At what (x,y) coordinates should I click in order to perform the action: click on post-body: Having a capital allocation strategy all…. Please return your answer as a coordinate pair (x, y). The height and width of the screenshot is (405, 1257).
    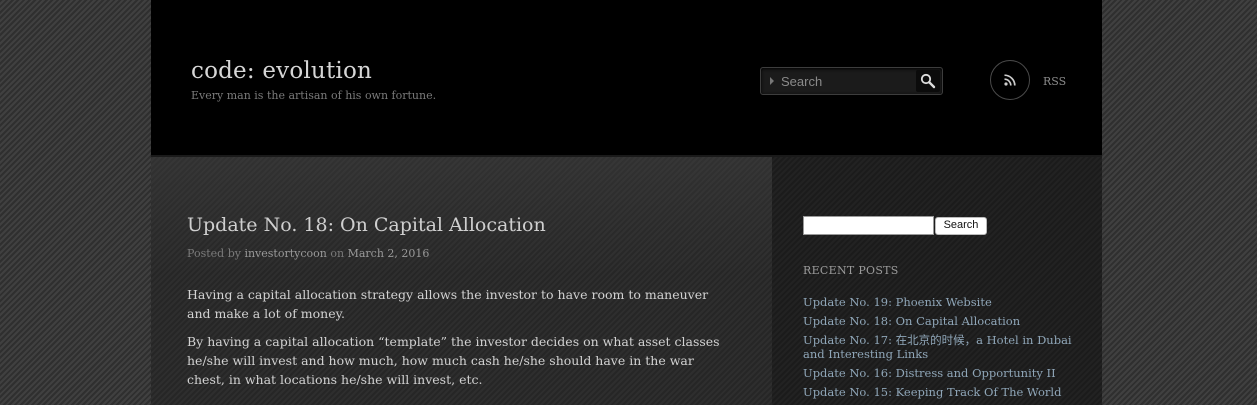
    Looking at the image, I should click on (461, 341).